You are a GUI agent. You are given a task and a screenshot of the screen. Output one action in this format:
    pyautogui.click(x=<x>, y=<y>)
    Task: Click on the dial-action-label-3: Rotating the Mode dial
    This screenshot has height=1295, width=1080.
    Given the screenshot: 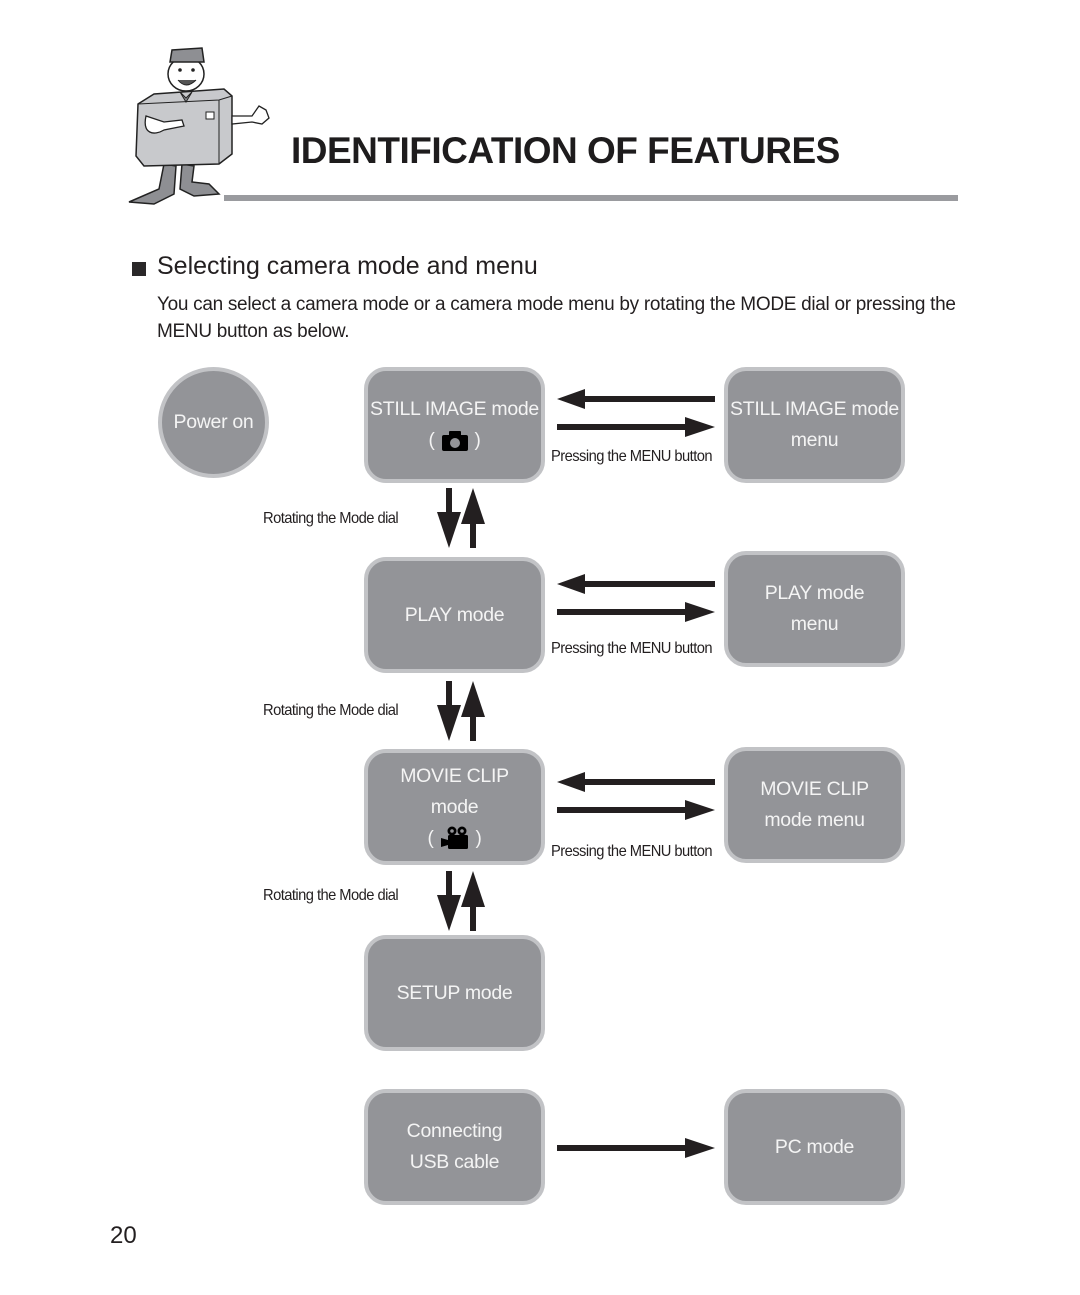 What is the action you would take?
    pyautogui.click(x=331, y=895)
    